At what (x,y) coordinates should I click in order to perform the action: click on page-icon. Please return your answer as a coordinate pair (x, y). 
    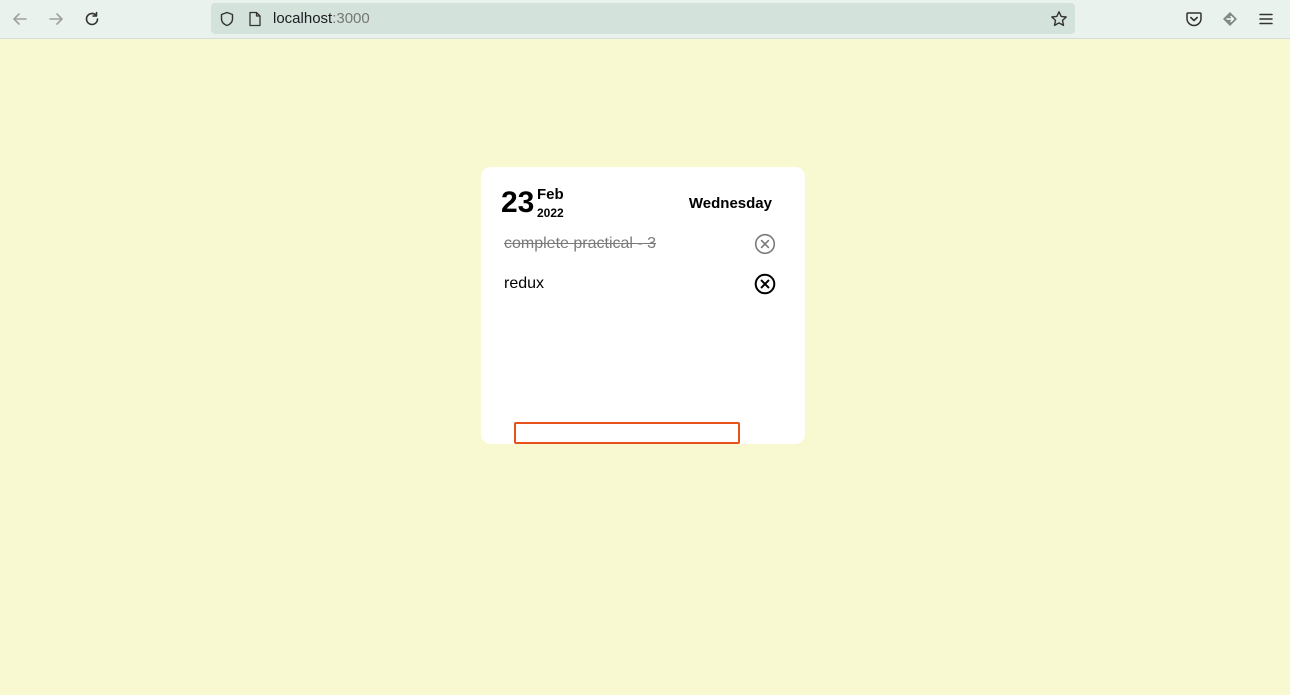
    Looking at the image, I should click on (255, 19).